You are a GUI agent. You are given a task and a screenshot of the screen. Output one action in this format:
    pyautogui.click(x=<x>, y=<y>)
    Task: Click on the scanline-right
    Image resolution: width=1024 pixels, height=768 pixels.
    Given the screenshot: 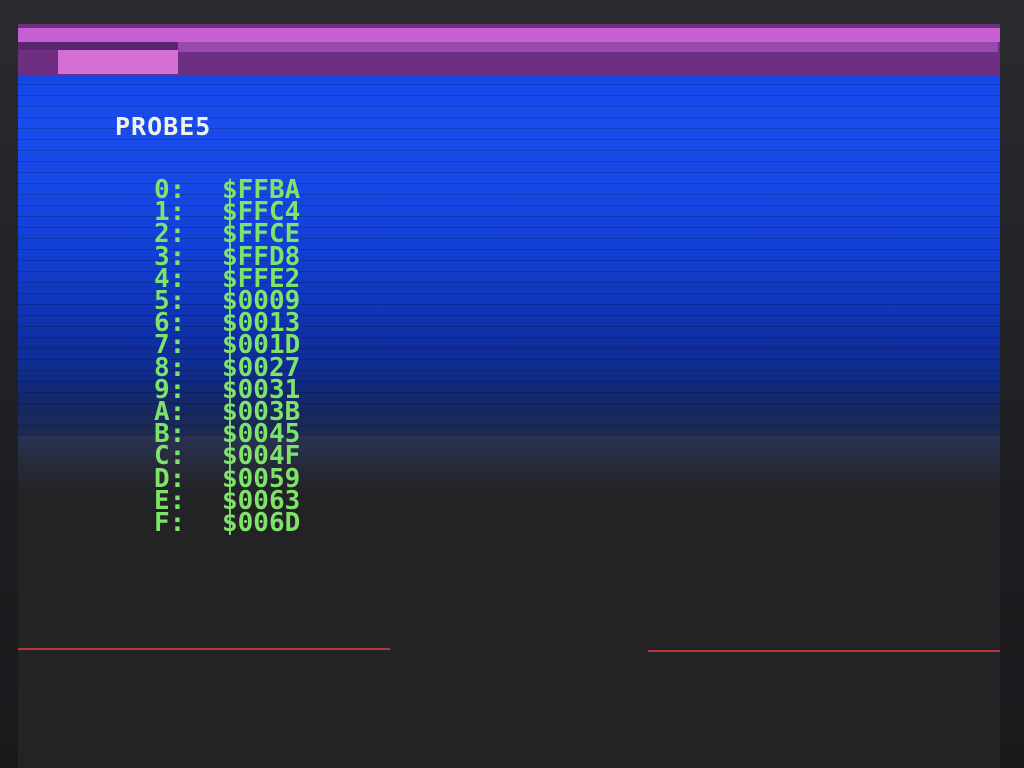 What is the action you would take?
    pyautogui.click(x=824, y=651)
    